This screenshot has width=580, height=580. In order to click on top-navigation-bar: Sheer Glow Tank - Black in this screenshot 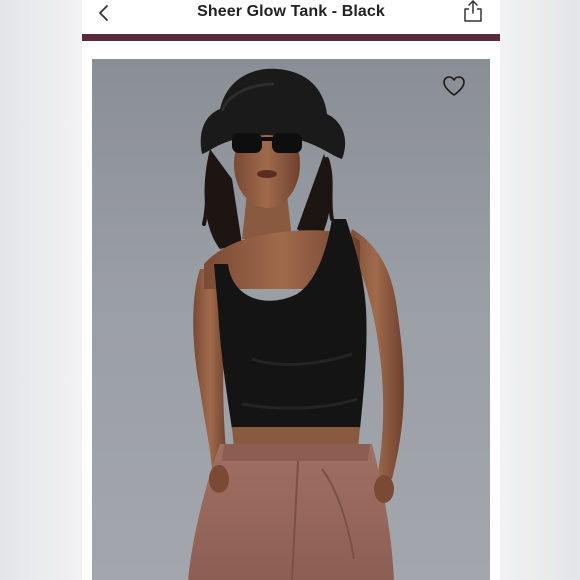, I will do `click(291, 17)`.